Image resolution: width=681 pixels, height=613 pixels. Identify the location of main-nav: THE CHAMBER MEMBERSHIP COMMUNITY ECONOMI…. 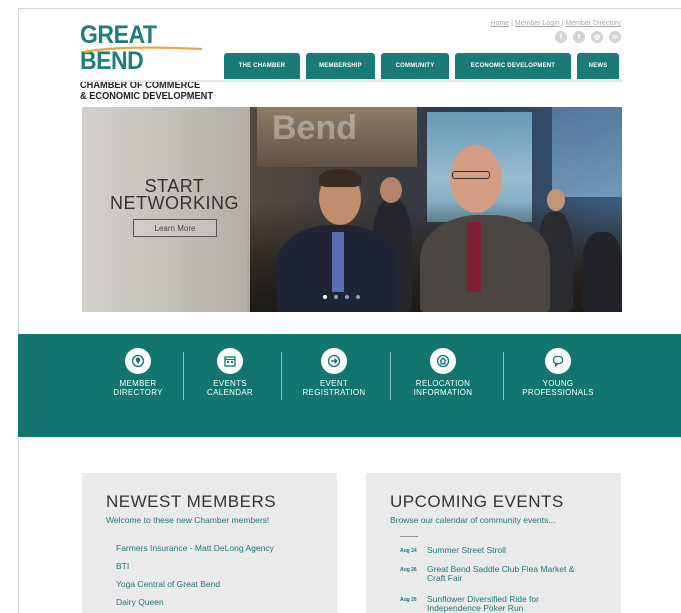
(421, 66).